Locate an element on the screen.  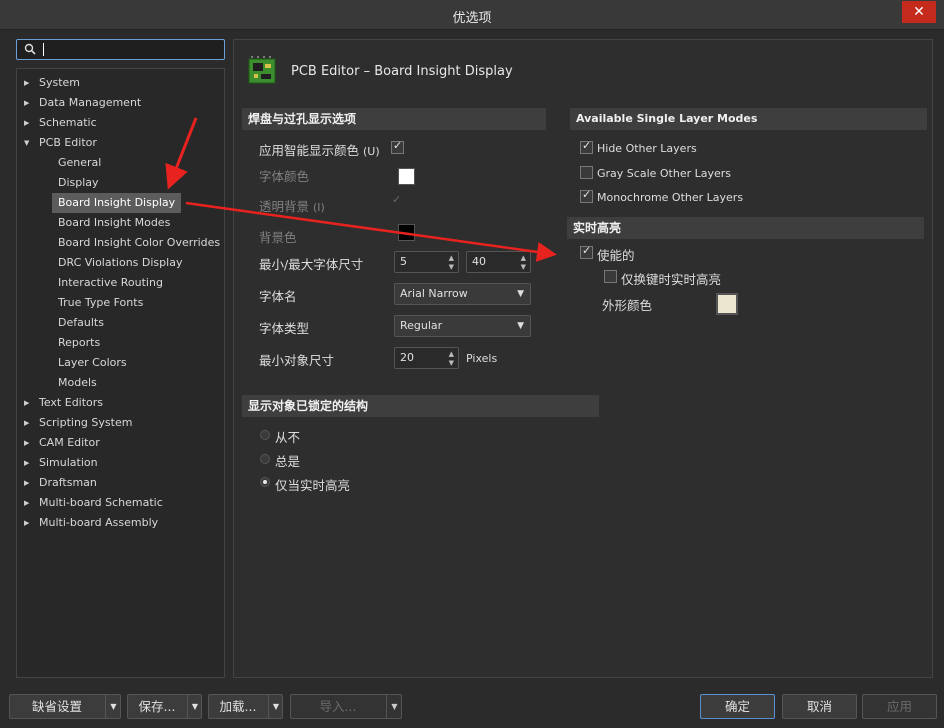
transparent-bg-checkbox is located at coordinates (397, 201).